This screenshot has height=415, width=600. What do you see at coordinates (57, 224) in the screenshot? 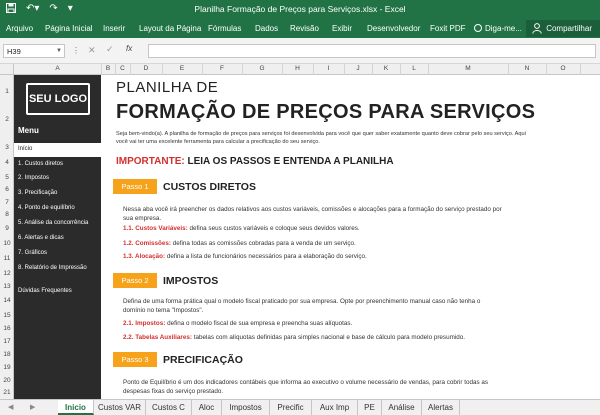
I see `sidebar-item-analise-concorrencia: 5. Análise da concorrência` at bounding box center [57, 224].